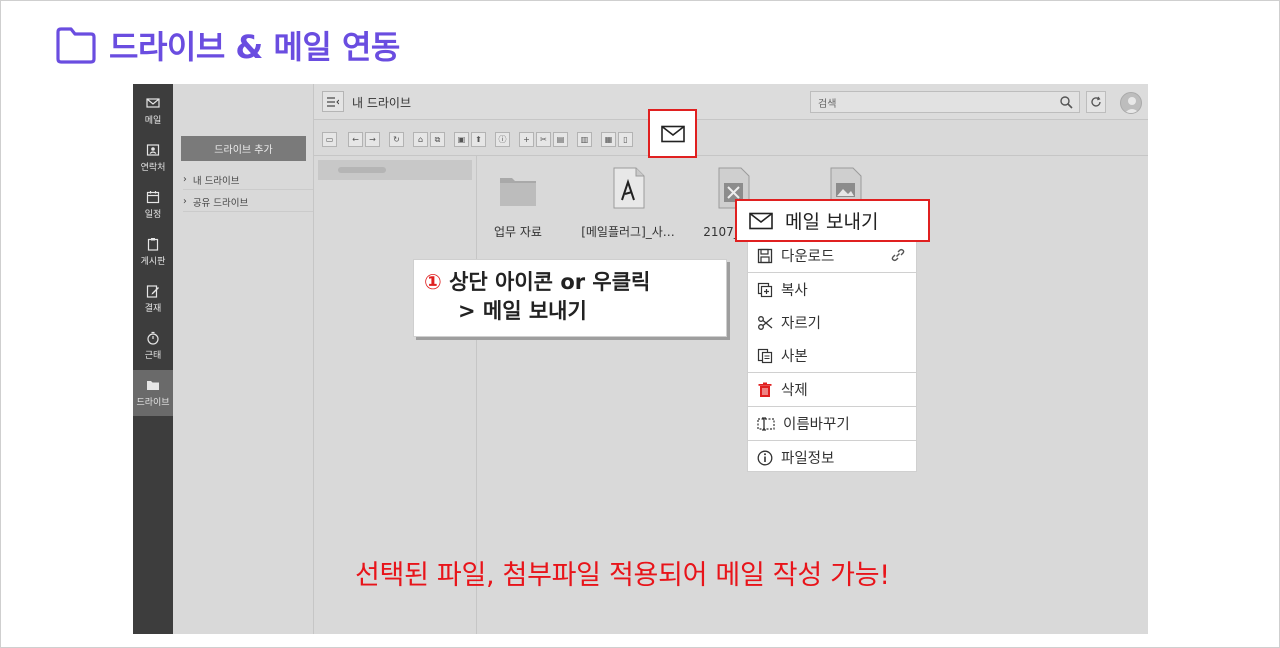 Image resolution: width=1280 pixels, height=648 pixels. I want to click on info-icon: ⓘ, so click(502, 139).